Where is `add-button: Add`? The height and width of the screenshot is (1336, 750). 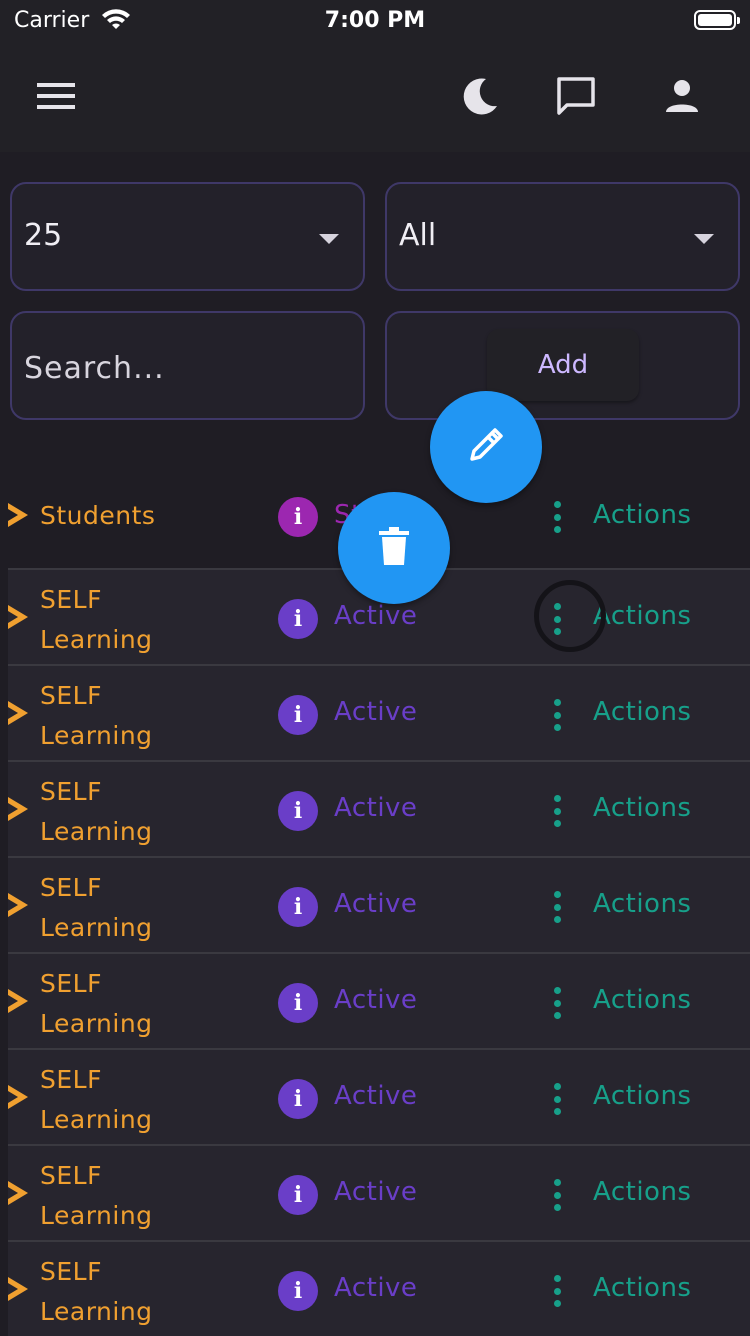 add-button: Add is located at coordinates (563, 365).